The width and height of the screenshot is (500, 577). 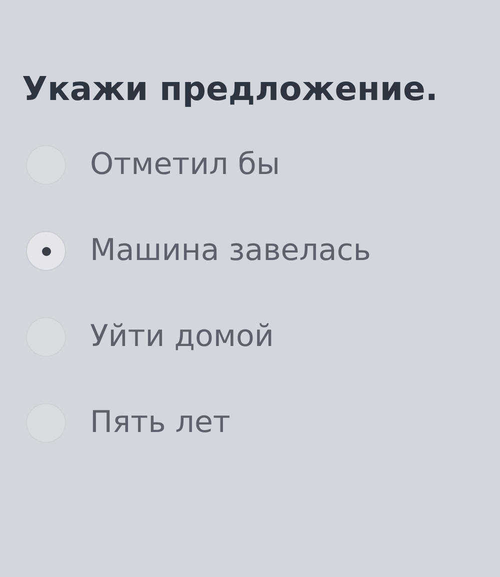 What do you see at coordinates (230, 88) in the screenshot?
I see `question-title: Укажи предложение.` at bounding box center [230, 88].